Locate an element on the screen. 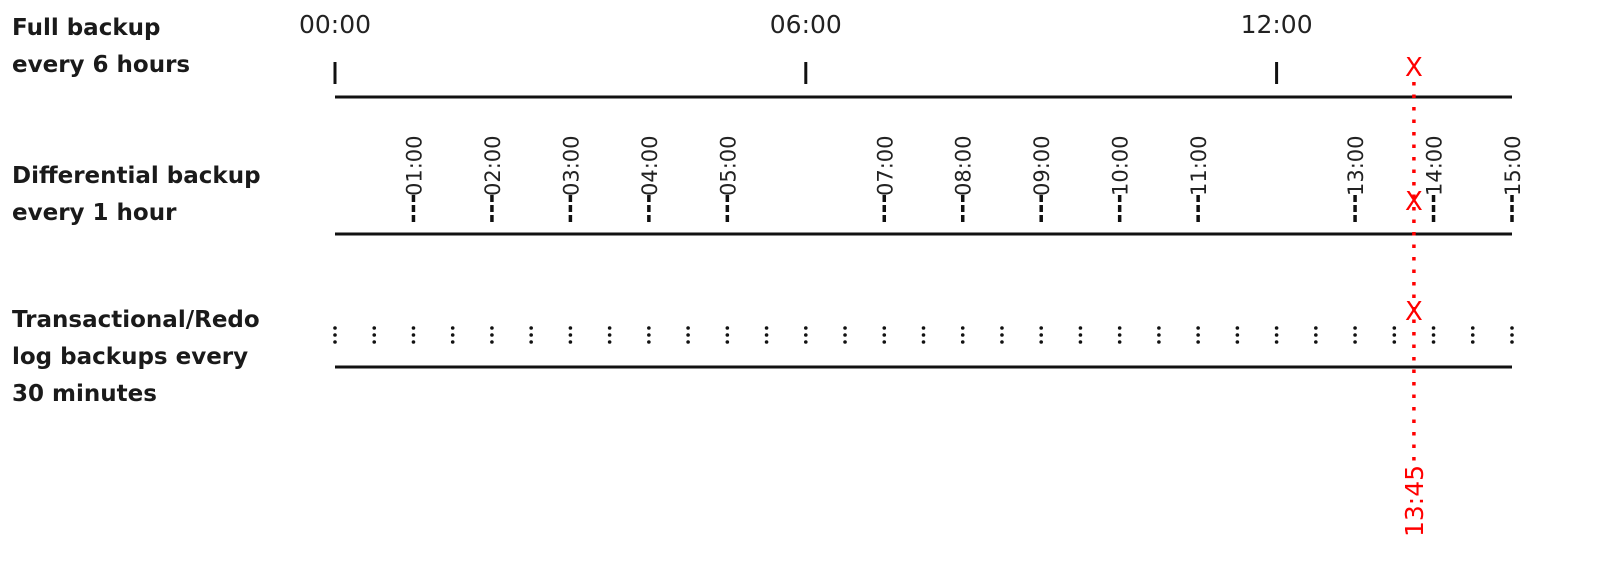 This screenshot has width=1600, height=585. differential-backup-time-label: 05:00 is located at coordinates (728, 165).